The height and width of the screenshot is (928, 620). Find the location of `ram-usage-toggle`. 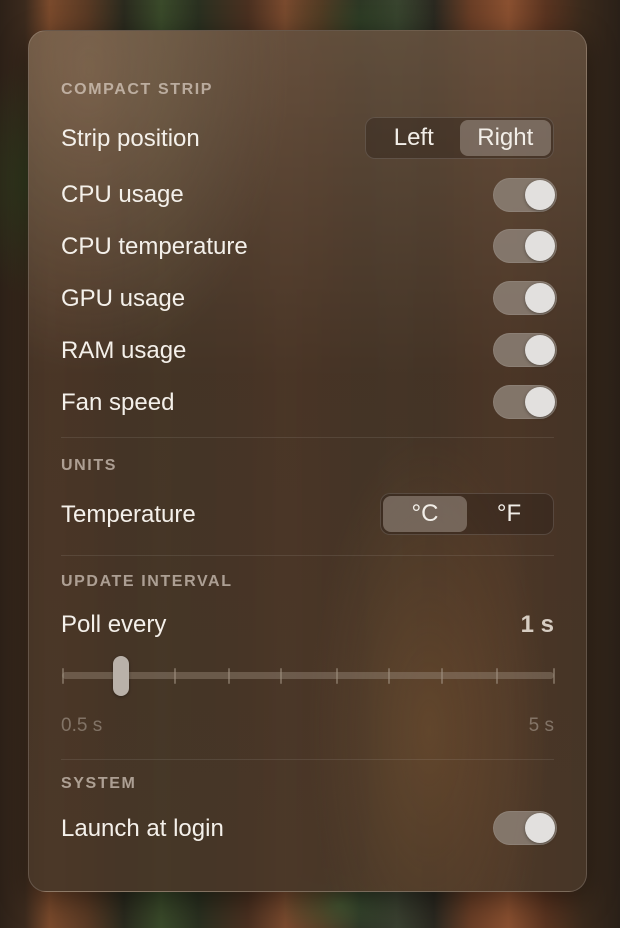

ram-usage-toggle is located at coordinates (525, 350).